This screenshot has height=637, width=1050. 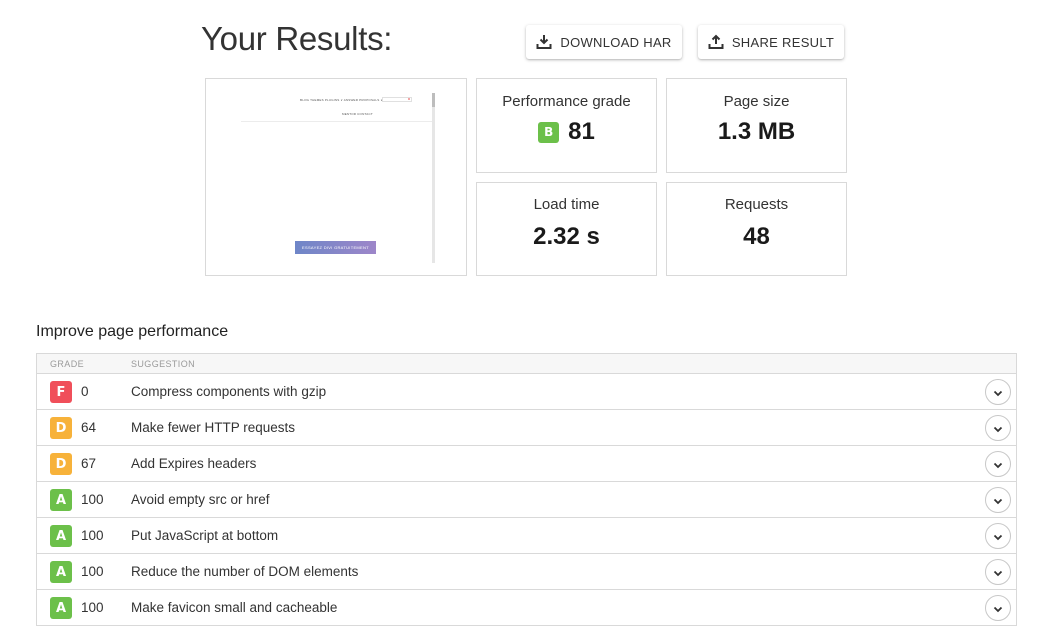 What do you see at coordinates (526, 464) in the screenshot?
I see `table-row: D 67 Add Expires headers` at bounding box center [526, 464].